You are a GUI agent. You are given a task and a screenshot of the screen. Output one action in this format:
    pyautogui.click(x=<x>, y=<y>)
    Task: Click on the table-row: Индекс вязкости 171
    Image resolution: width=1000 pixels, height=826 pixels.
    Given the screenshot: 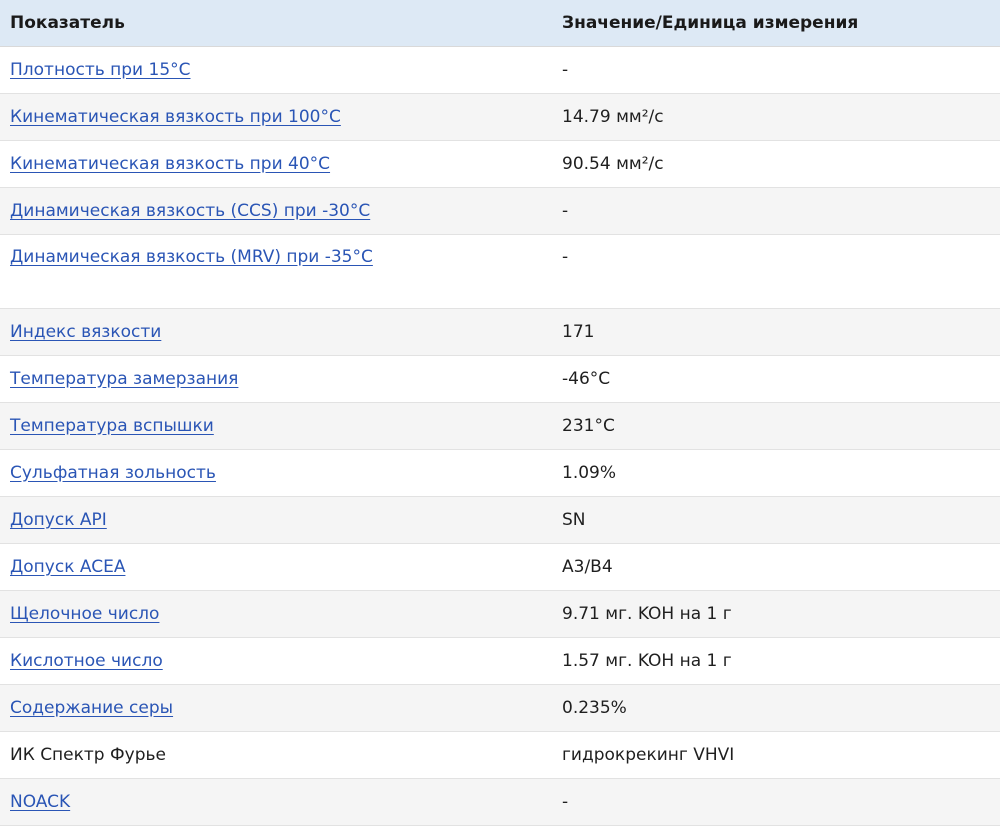 What is the action you would take?
    pyautogui.click(x=500, y=332)
    